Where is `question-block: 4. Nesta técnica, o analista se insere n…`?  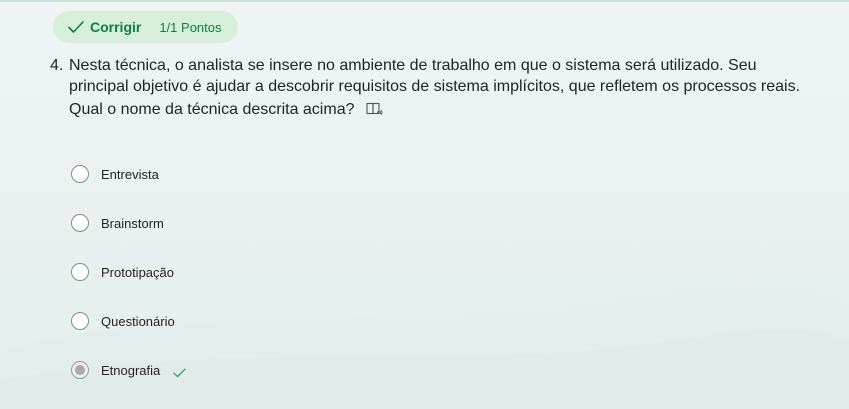 question-block: 4. Nesta técnica, o analista se insere n… is located at coordinates (430, 87).